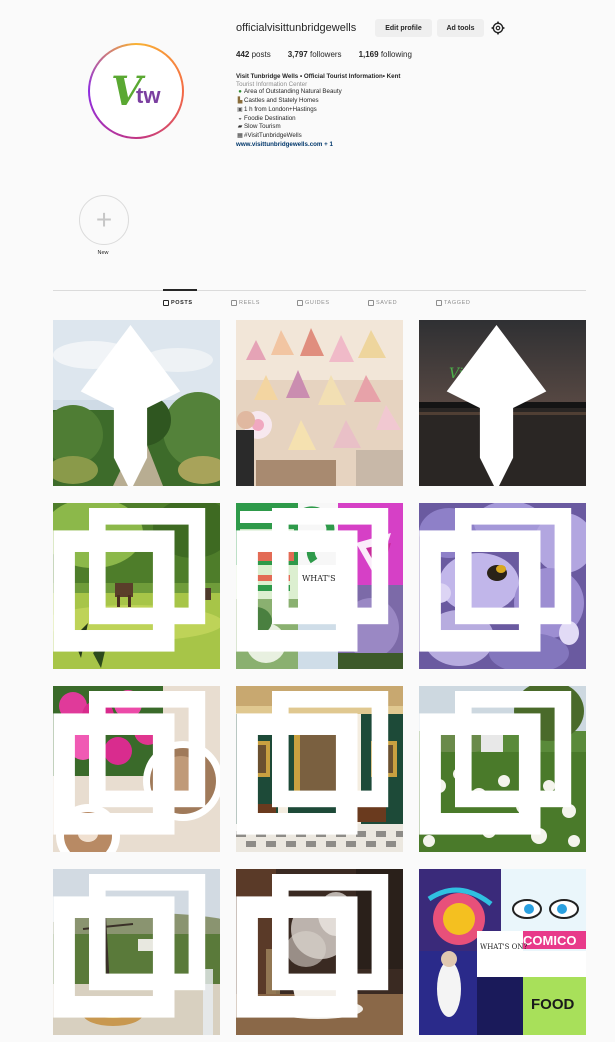 This screenshot has height=1042, width=615. Describe the element at coordinates (366, 145) in the screenshot. I see `bio-link: www.visittunbridgewells.com + 1` at that location.